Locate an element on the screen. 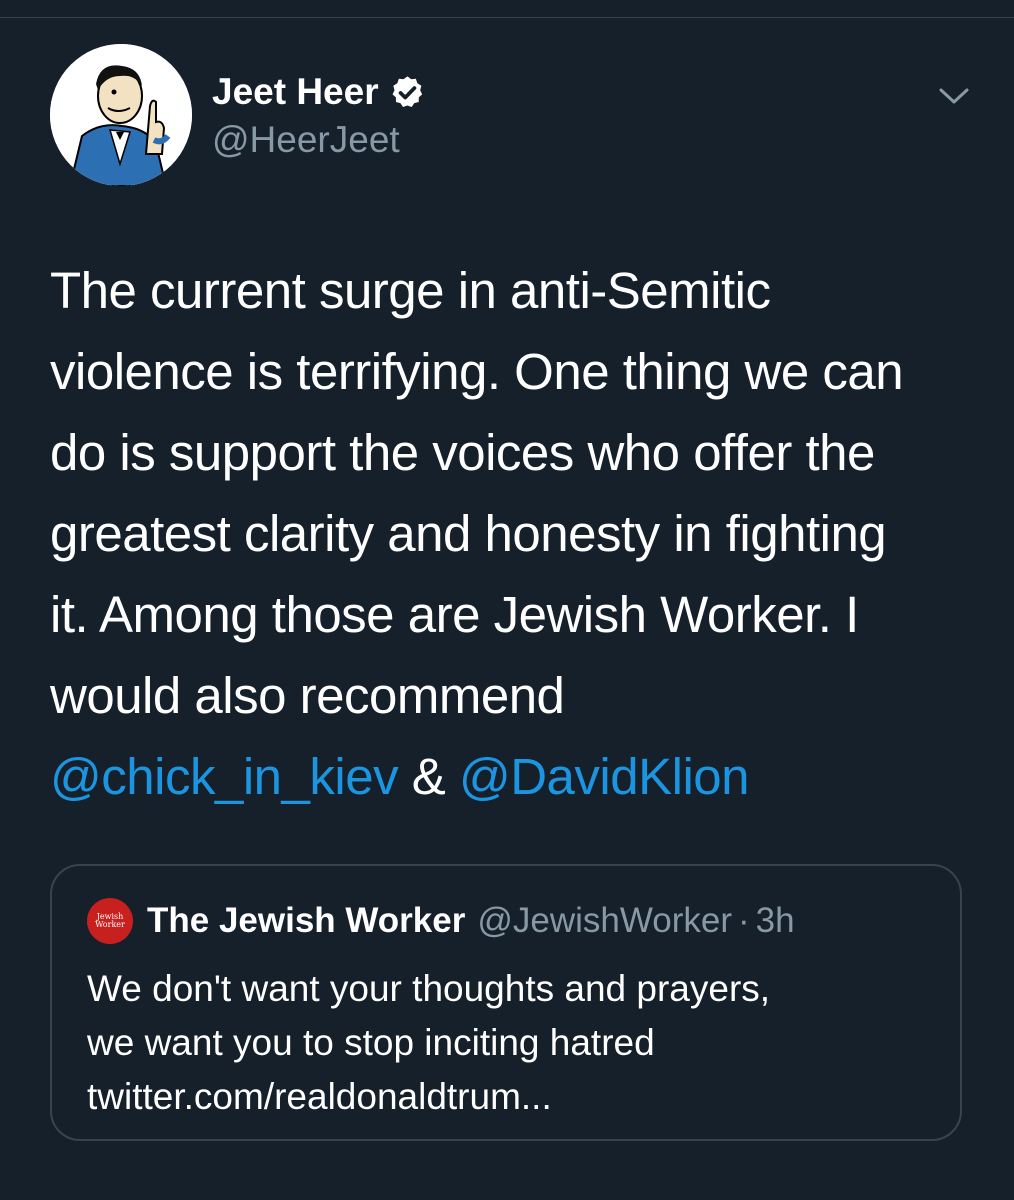  tweet-text-line: violence is terrifying. One thing we can is located at coordinates (477, 371).